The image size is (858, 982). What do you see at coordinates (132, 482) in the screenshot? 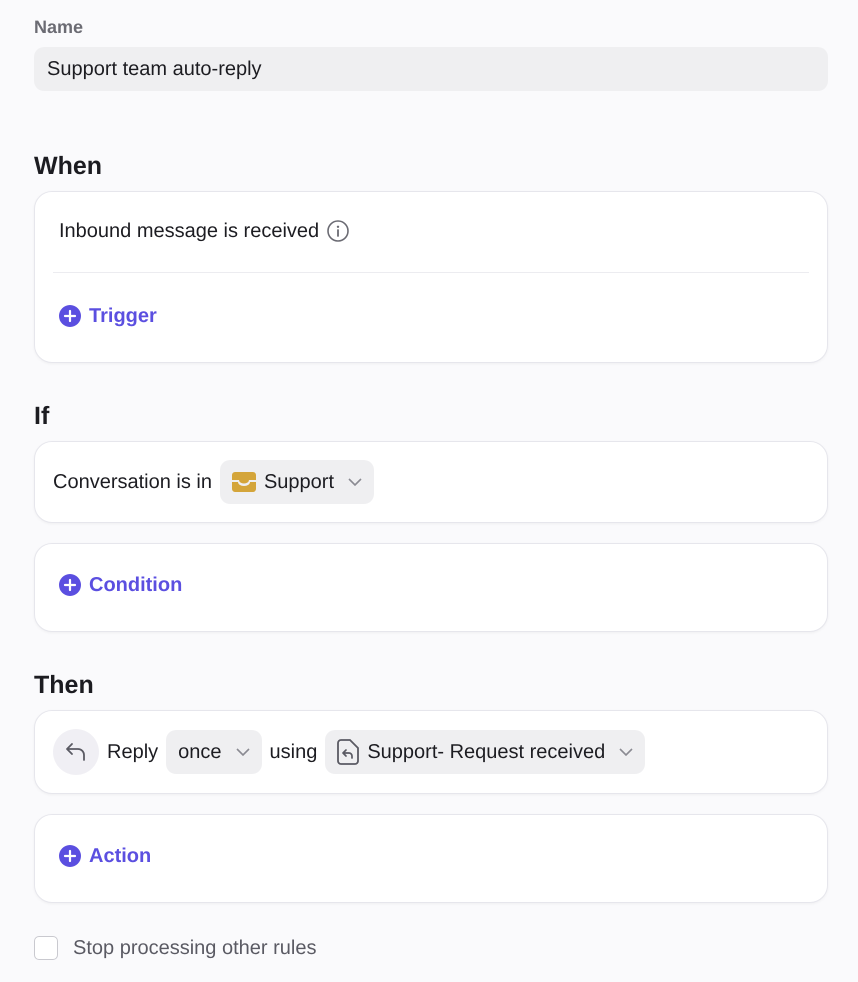
I see `condition-text: Conversation is in` at bounding box center [132, 482].